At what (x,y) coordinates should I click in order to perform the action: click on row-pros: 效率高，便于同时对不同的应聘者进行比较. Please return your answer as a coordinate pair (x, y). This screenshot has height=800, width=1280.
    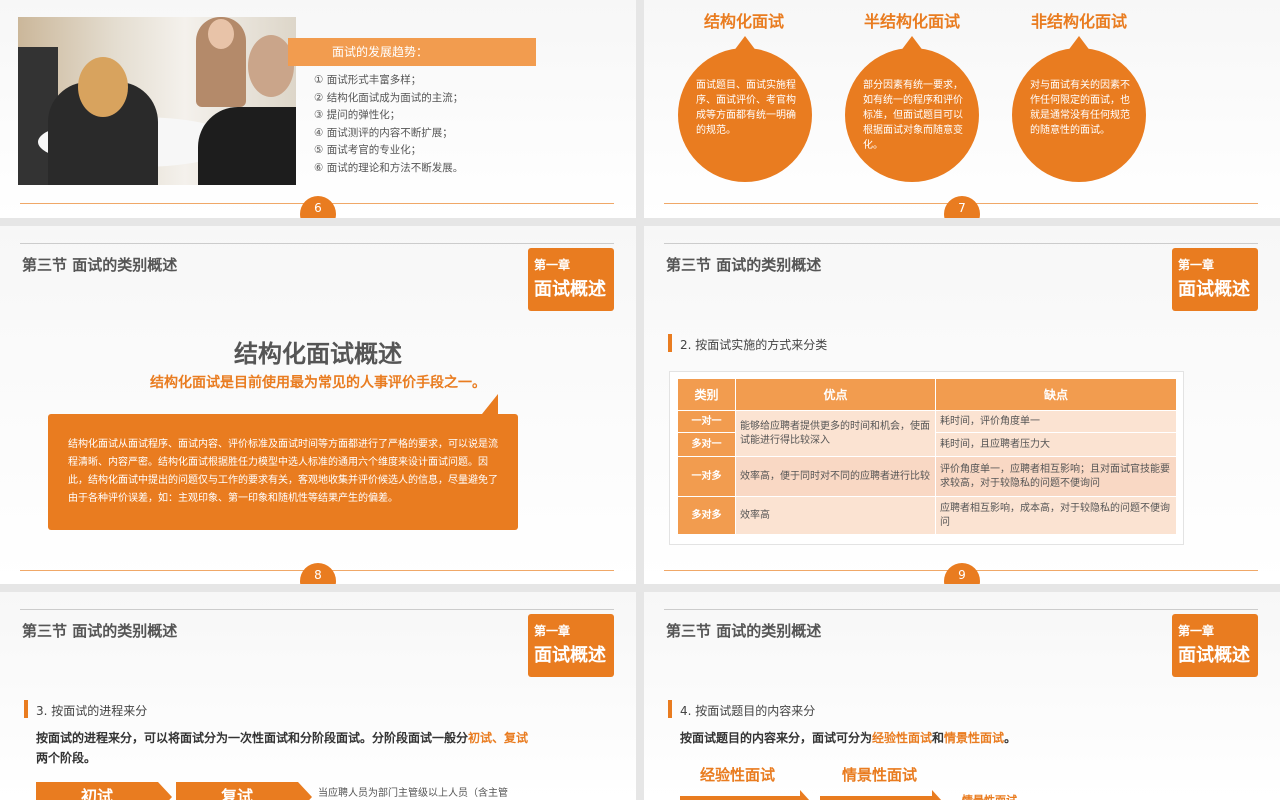
    Looking at the image, I should click on (835, 476).